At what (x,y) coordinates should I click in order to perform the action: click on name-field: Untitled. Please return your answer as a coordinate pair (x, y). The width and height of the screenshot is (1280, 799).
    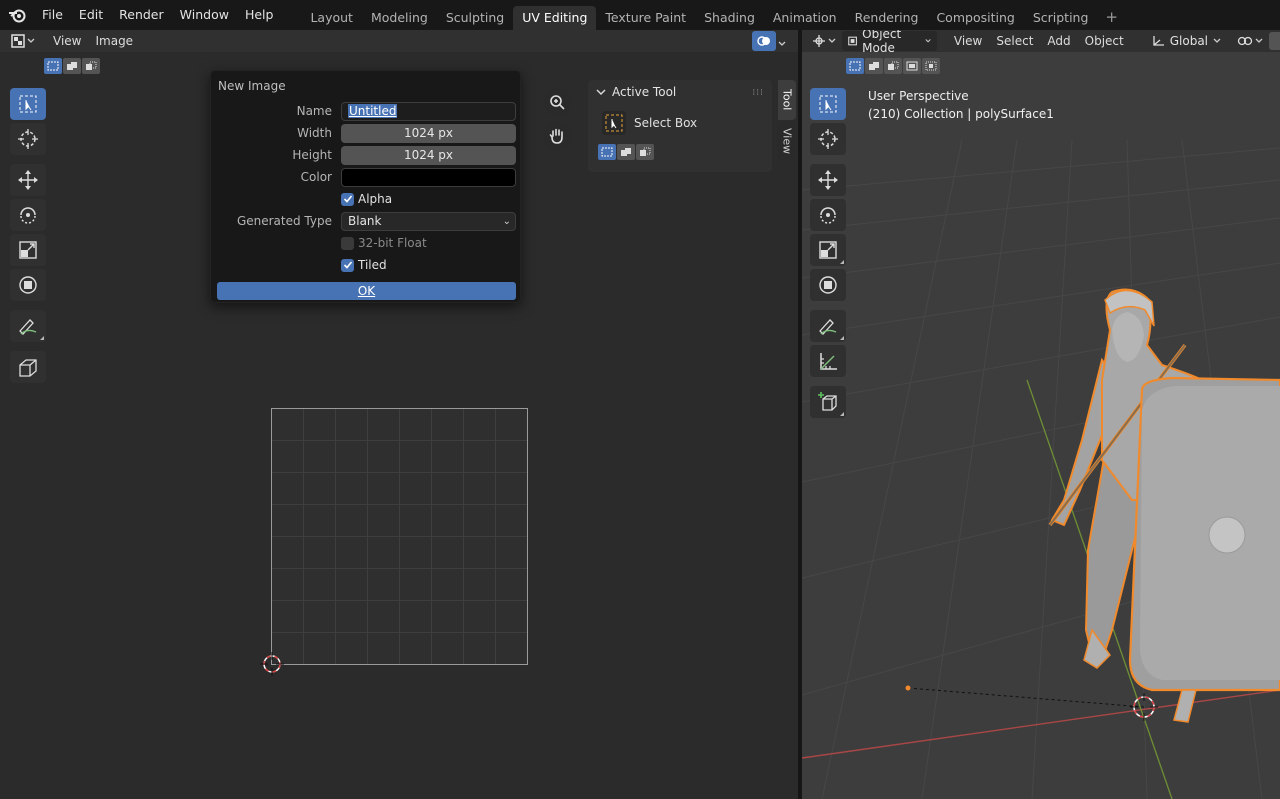
    Looking at the image, I should click on (428, 111).